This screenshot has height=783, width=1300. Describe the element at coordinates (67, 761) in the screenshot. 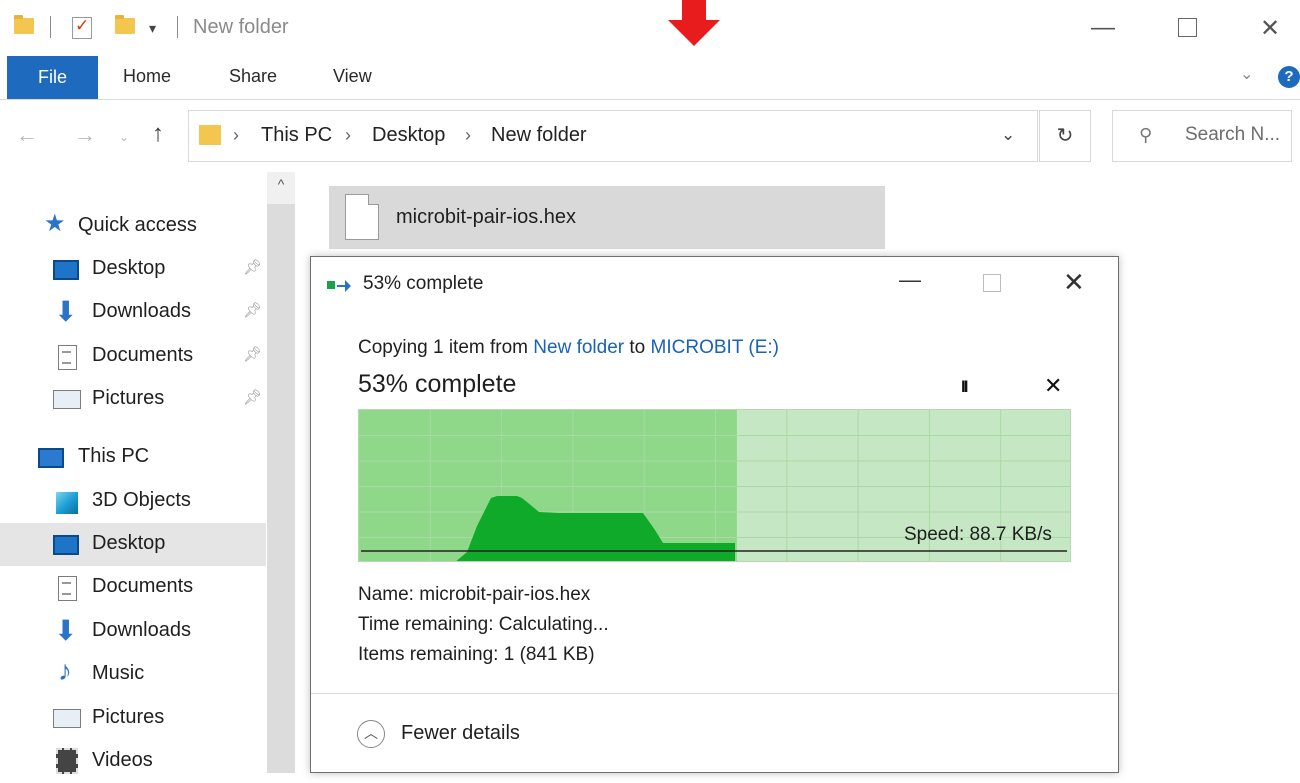

I see `video-film-icon` at that location.